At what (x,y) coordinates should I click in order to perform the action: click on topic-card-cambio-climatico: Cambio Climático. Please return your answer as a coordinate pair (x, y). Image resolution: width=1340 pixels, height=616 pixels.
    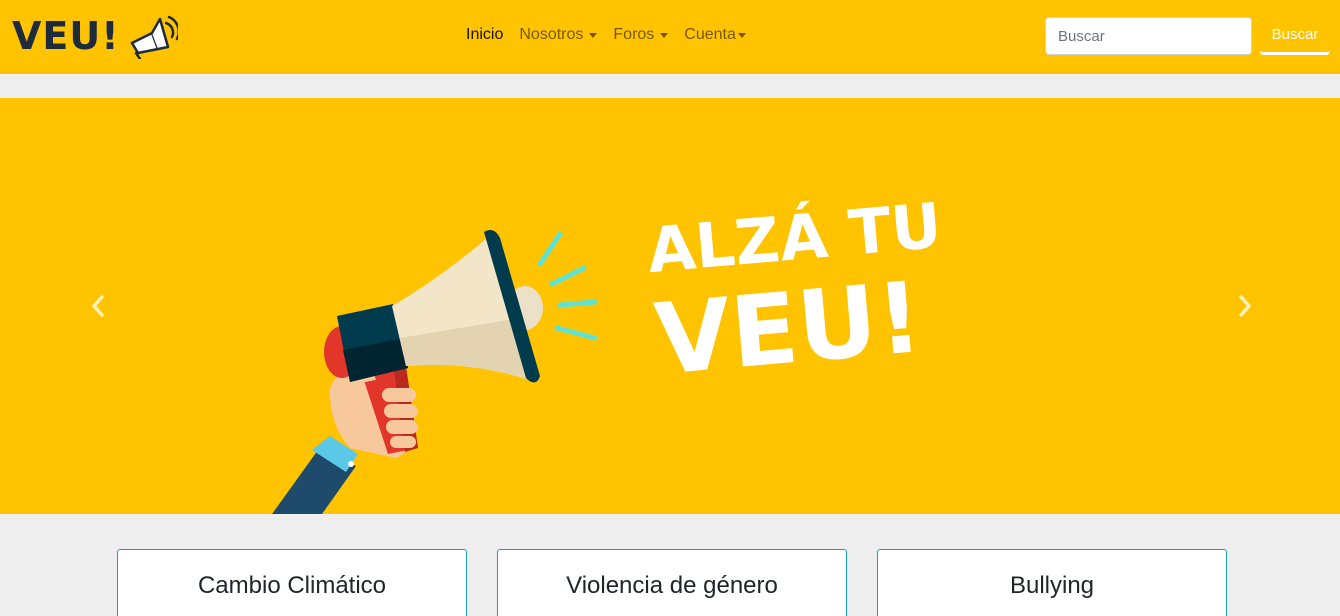
    Looking at the image, I should click on (292, 582).